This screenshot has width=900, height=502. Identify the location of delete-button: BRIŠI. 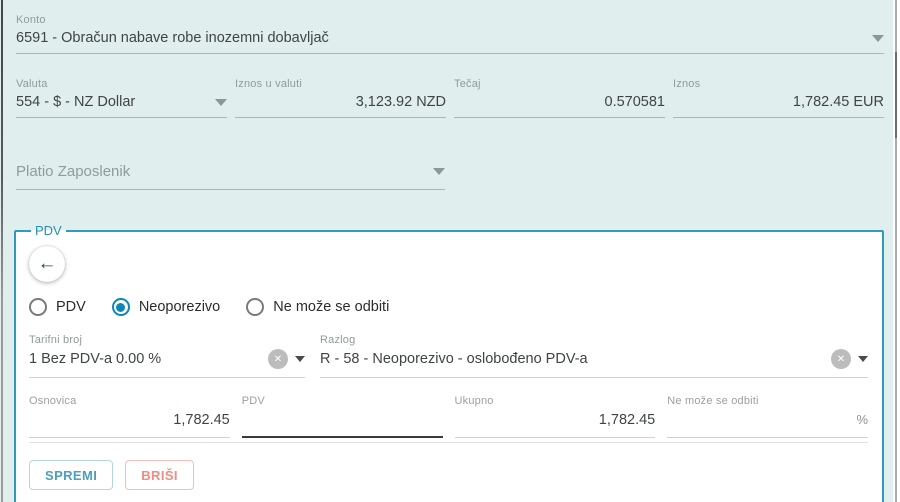
(159, 475).